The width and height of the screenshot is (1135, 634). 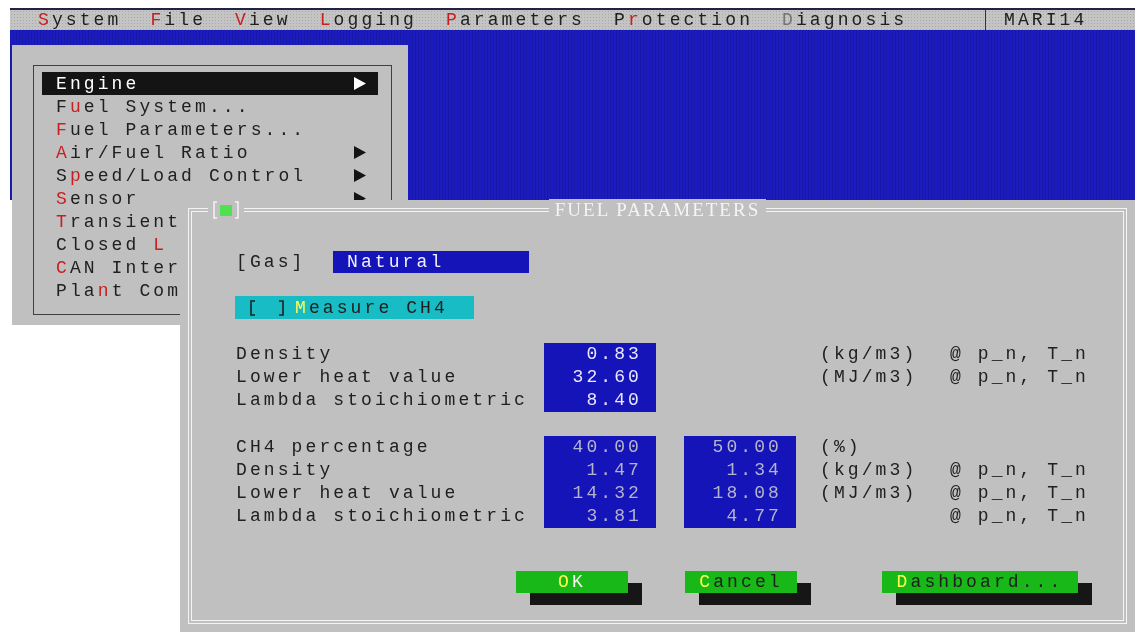 What do you see at coordinates (841, 447) in the screenshot?
I see `unit-label: (%)` at bounding box center [841, 447].